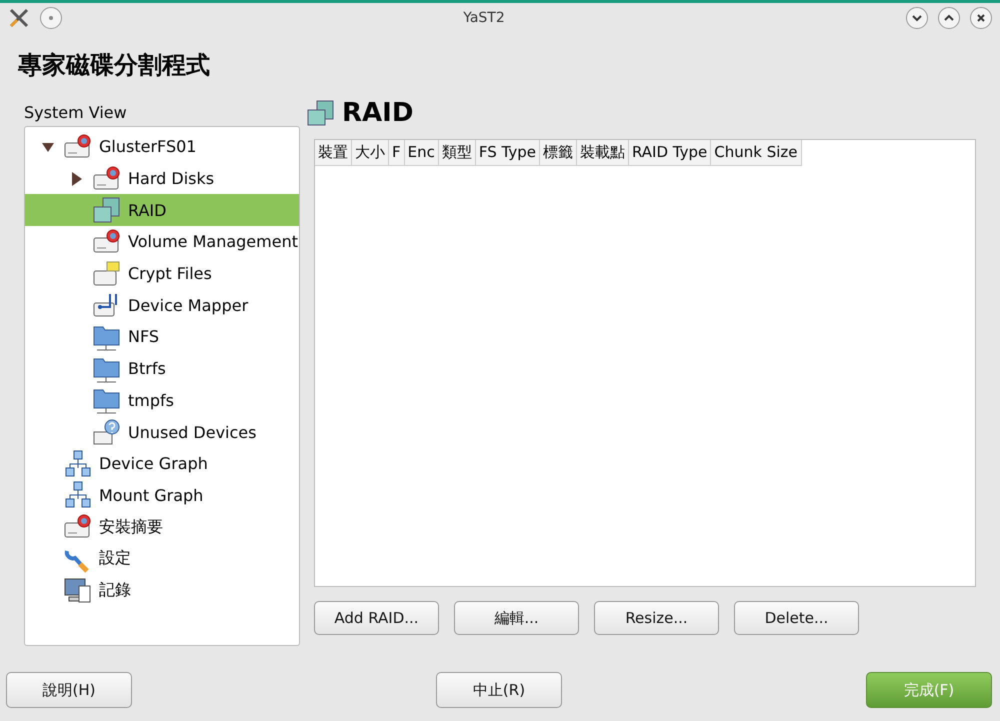  I want to click on tree-item-label: 安裝摘要, so click(131, 527).